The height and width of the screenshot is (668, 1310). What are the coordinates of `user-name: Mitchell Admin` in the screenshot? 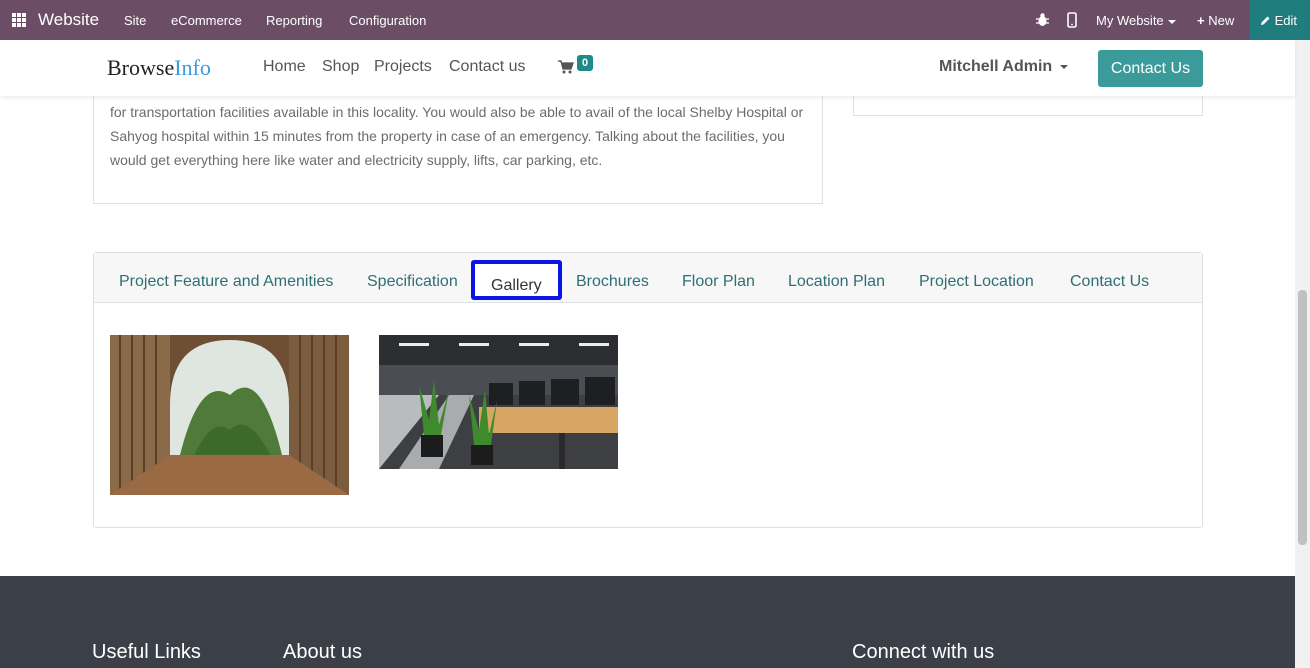 It's located at (996, 66).